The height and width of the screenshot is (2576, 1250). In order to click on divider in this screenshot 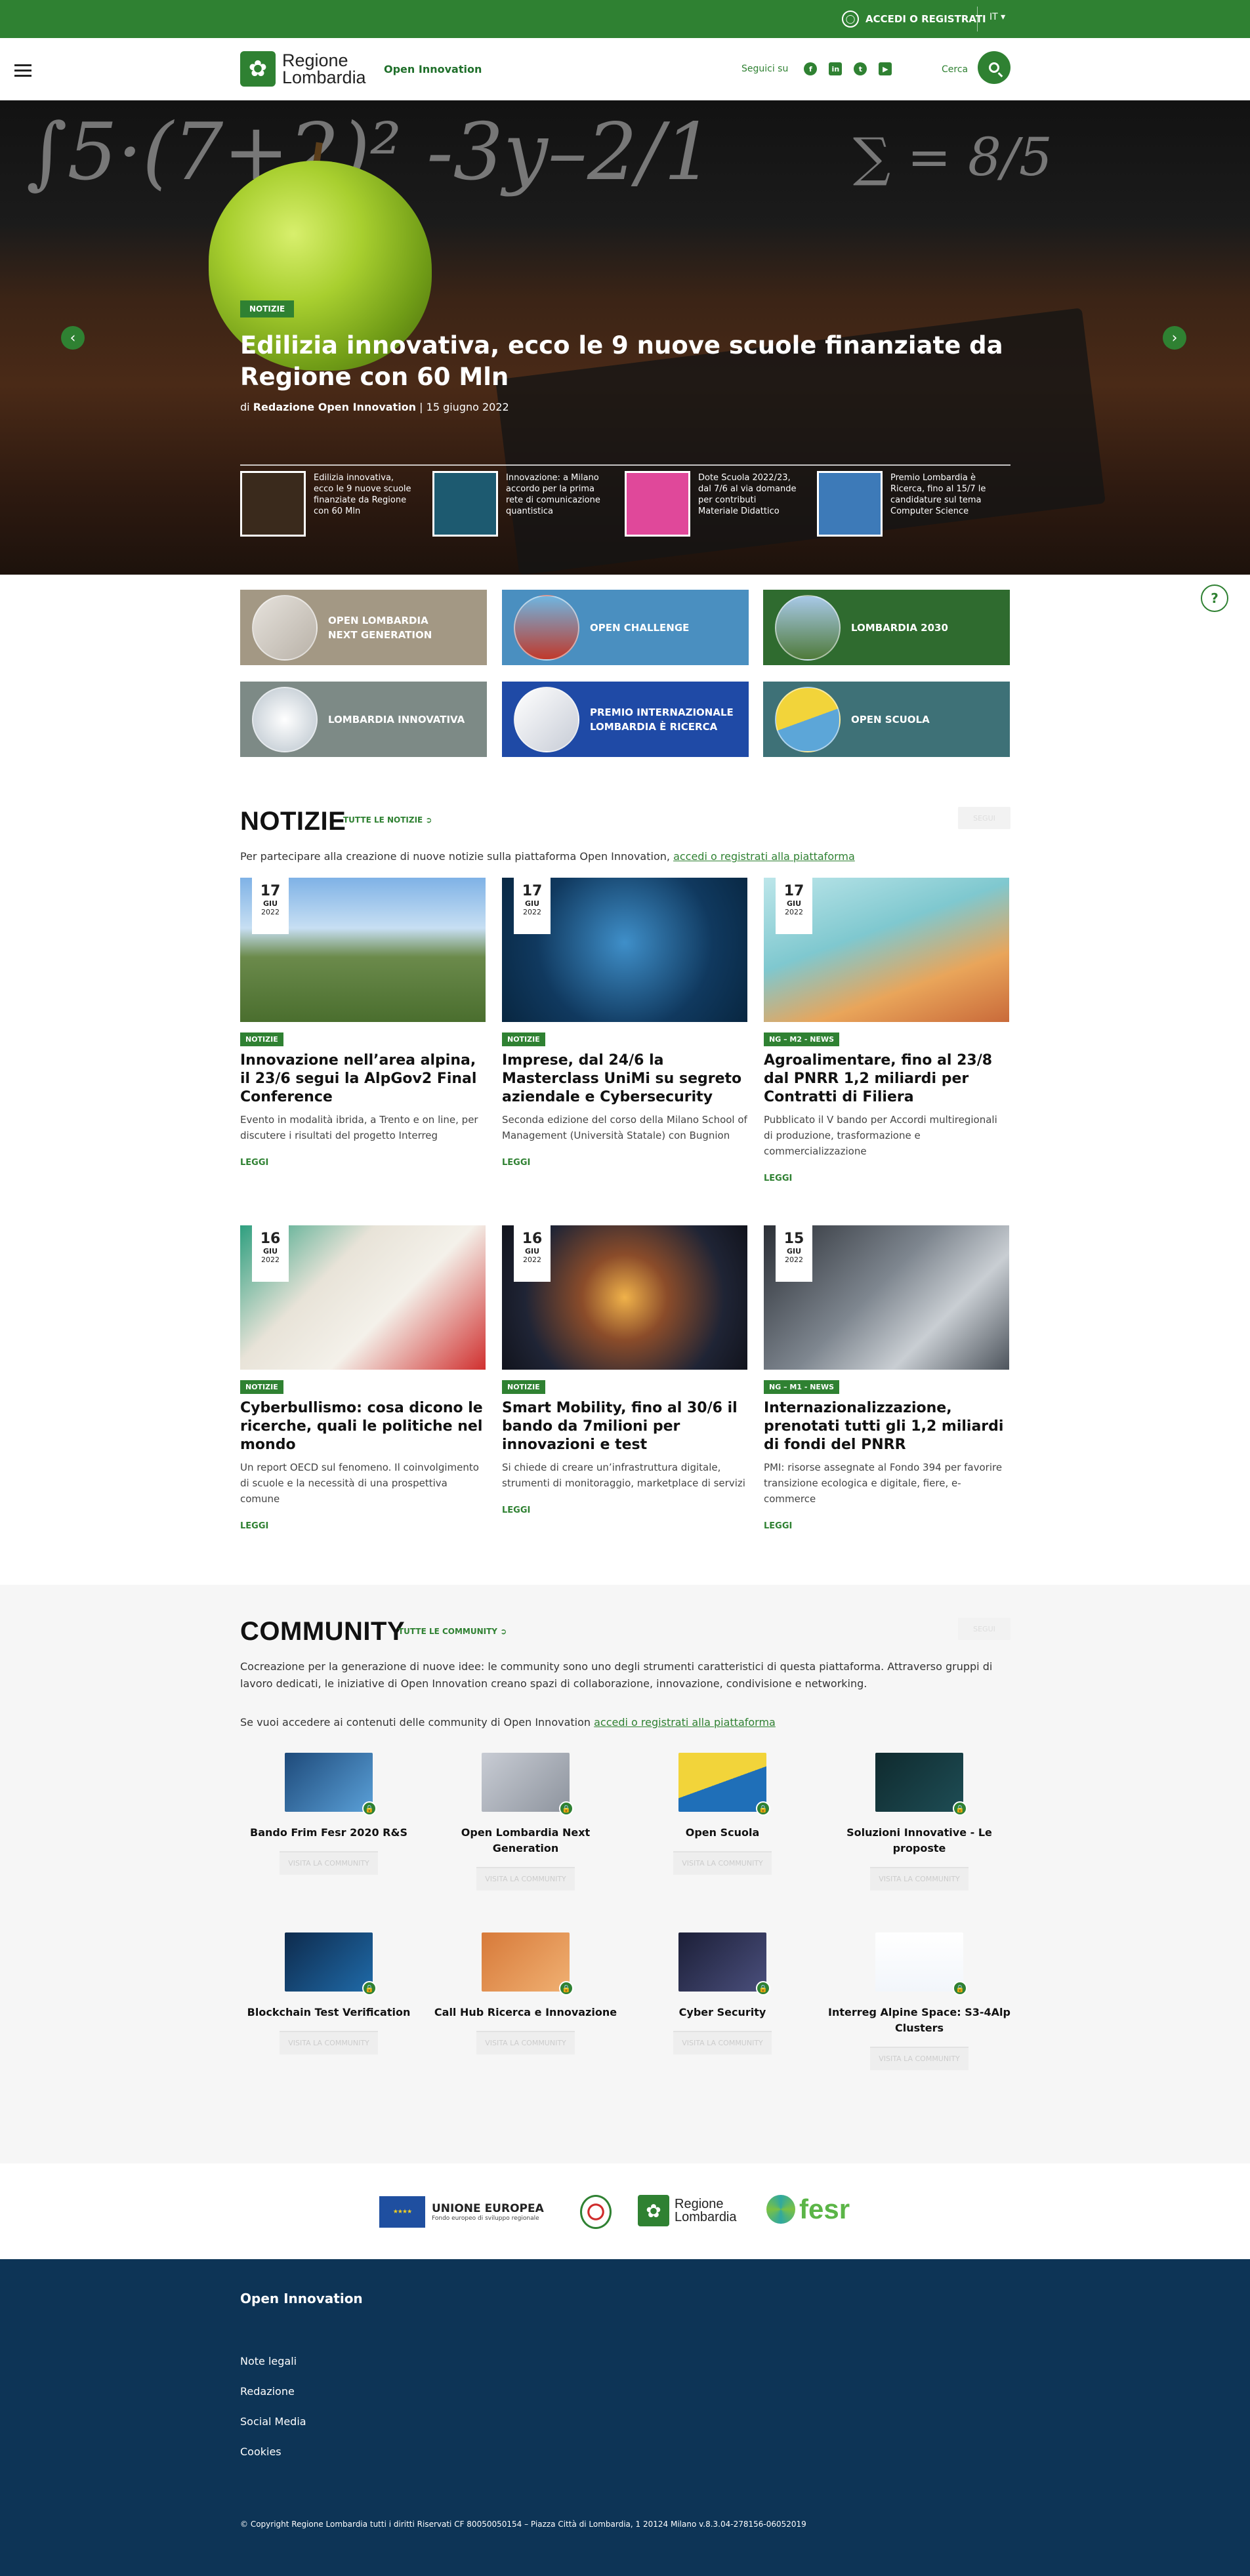, I will do `click(977, 19)`.